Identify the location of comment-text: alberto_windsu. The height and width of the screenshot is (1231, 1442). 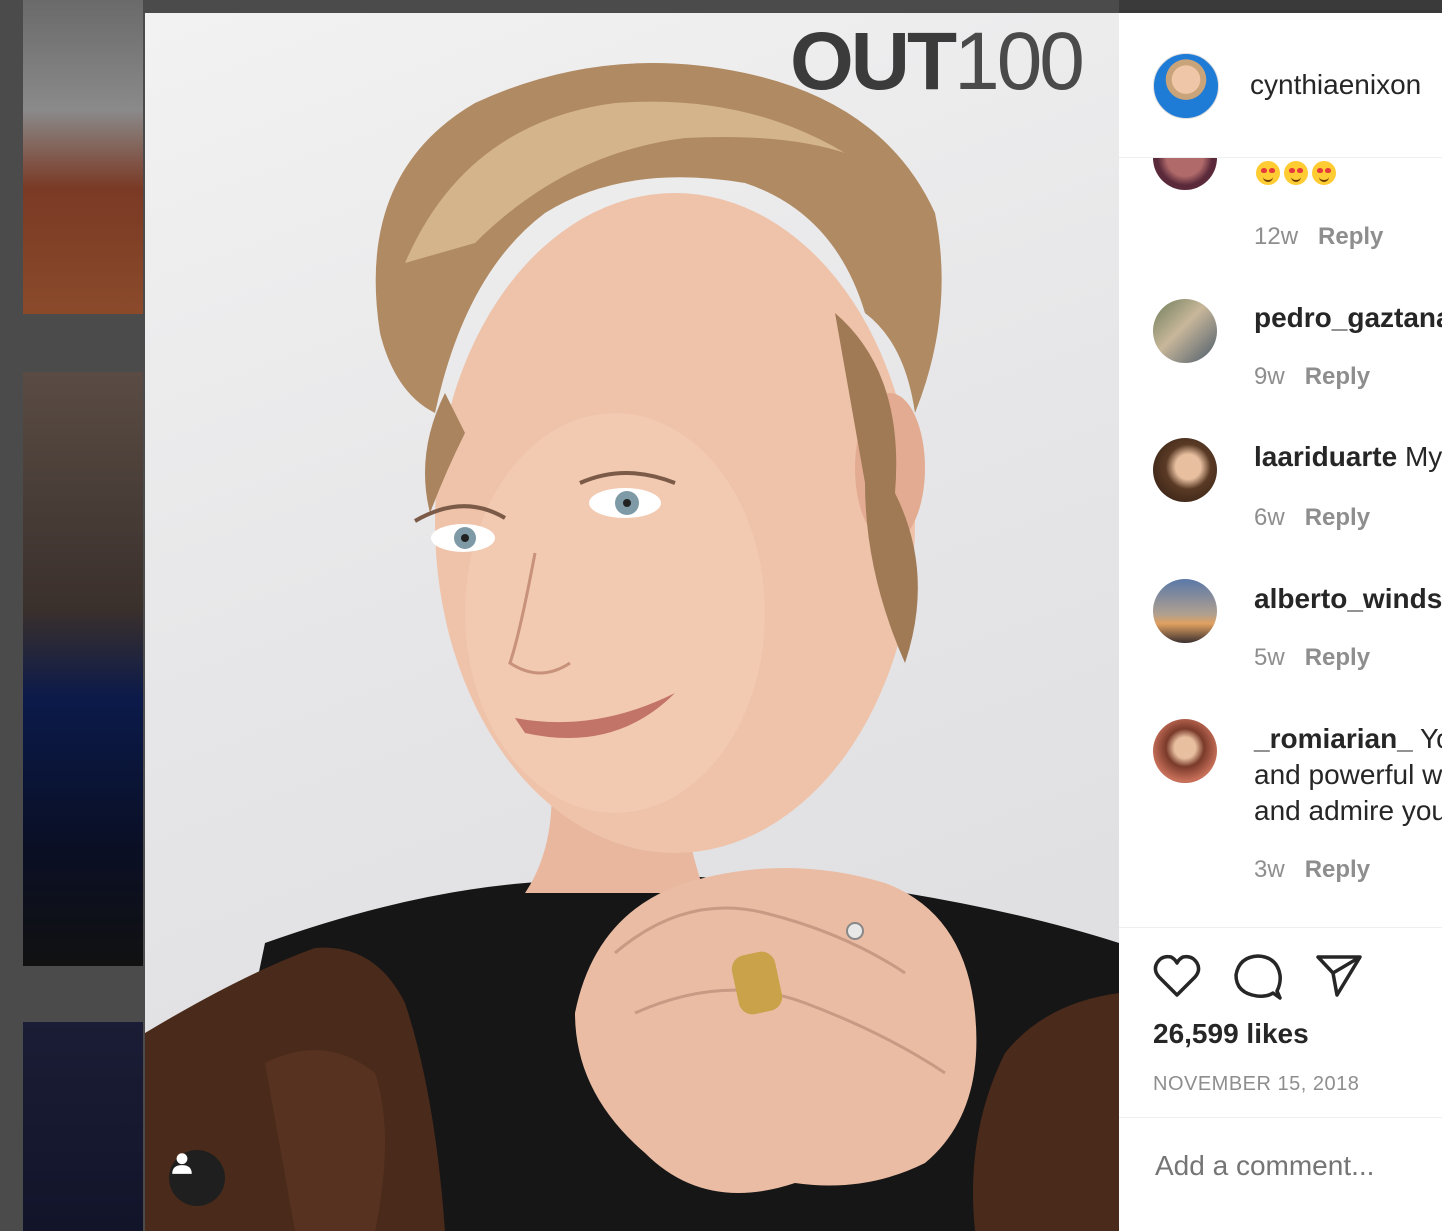
(1348, 599).